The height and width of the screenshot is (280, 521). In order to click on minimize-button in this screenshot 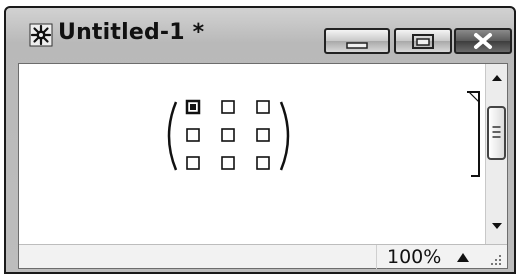, I will do `click(357, 41)`.